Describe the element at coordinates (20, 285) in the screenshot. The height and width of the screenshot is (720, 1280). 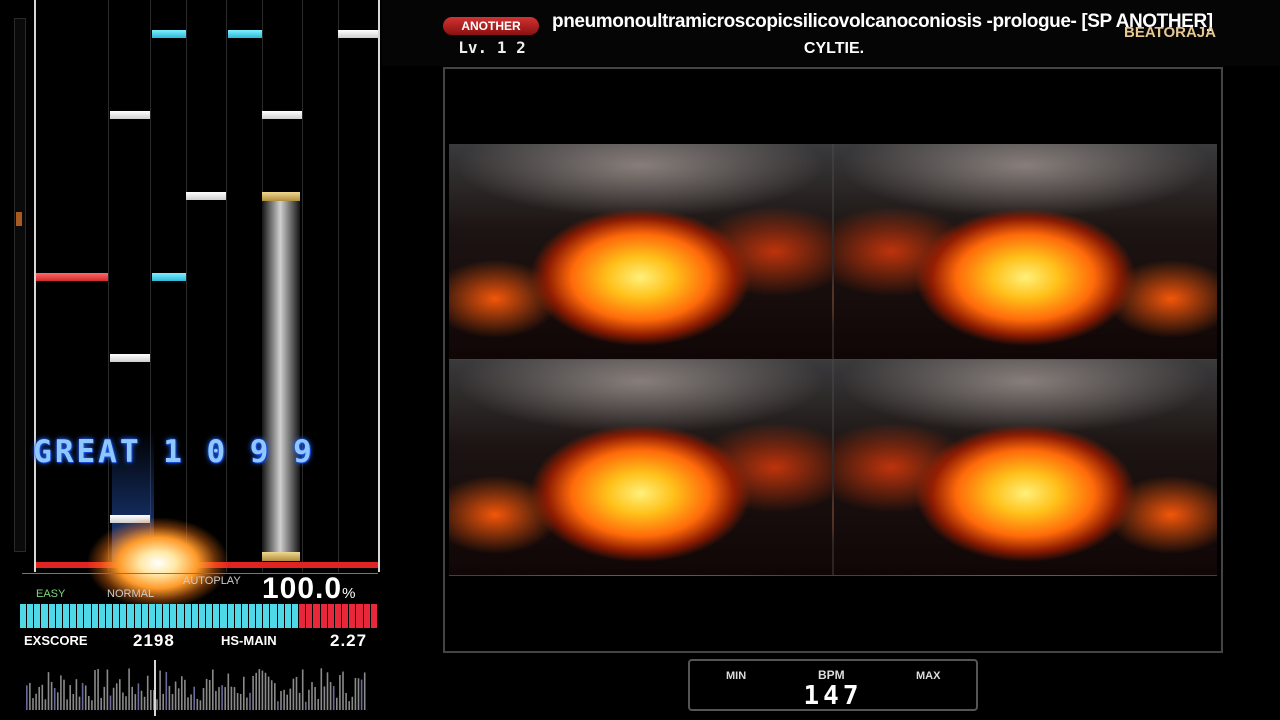
I see `progress-rail` at that location.